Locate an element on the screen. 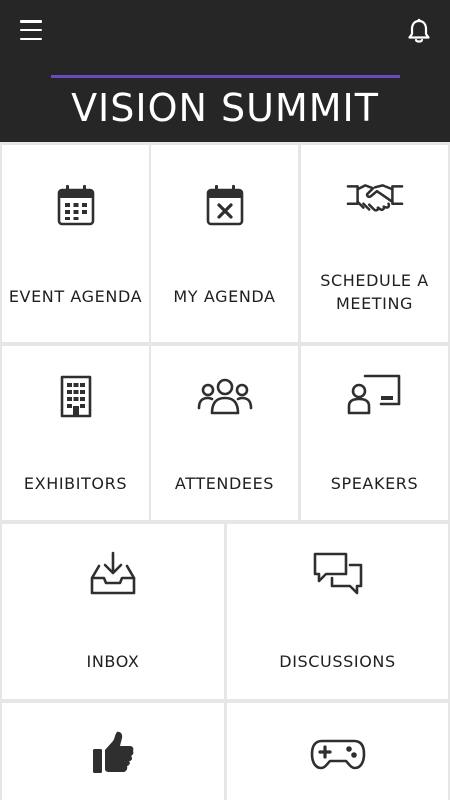 Image resolution: width=450 pixels, height=800 pixels. tile-discussions: DISCUSSIONS is located at coordinates (337, 611).